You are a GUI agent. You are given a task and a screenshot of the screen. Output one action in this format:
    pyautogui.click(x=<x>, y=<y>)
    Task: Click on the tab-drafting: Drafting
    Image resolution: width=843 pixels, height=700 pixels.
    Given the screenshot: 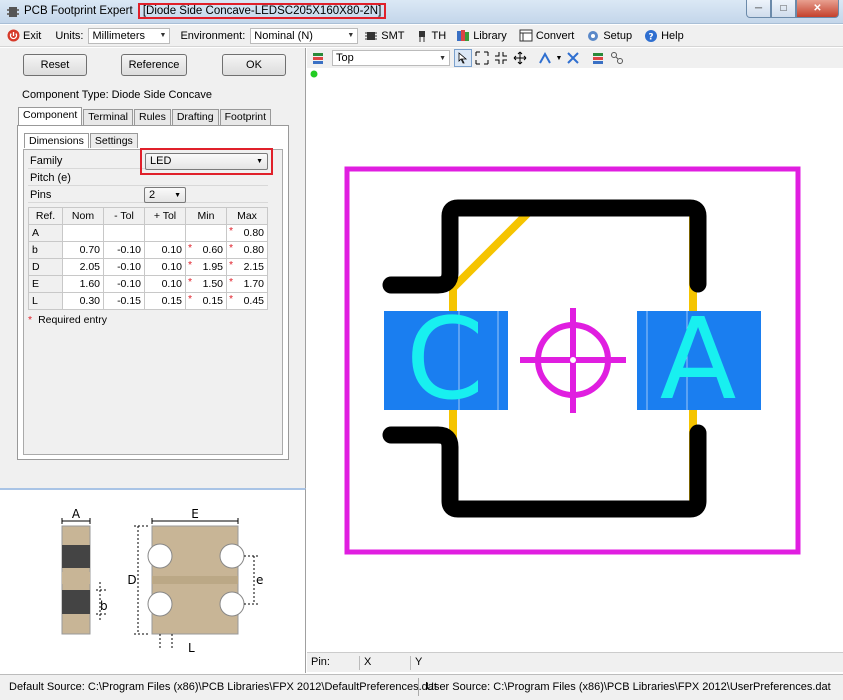 What is the action you would take?
    pyautogui.click(x=195, y=117)
    